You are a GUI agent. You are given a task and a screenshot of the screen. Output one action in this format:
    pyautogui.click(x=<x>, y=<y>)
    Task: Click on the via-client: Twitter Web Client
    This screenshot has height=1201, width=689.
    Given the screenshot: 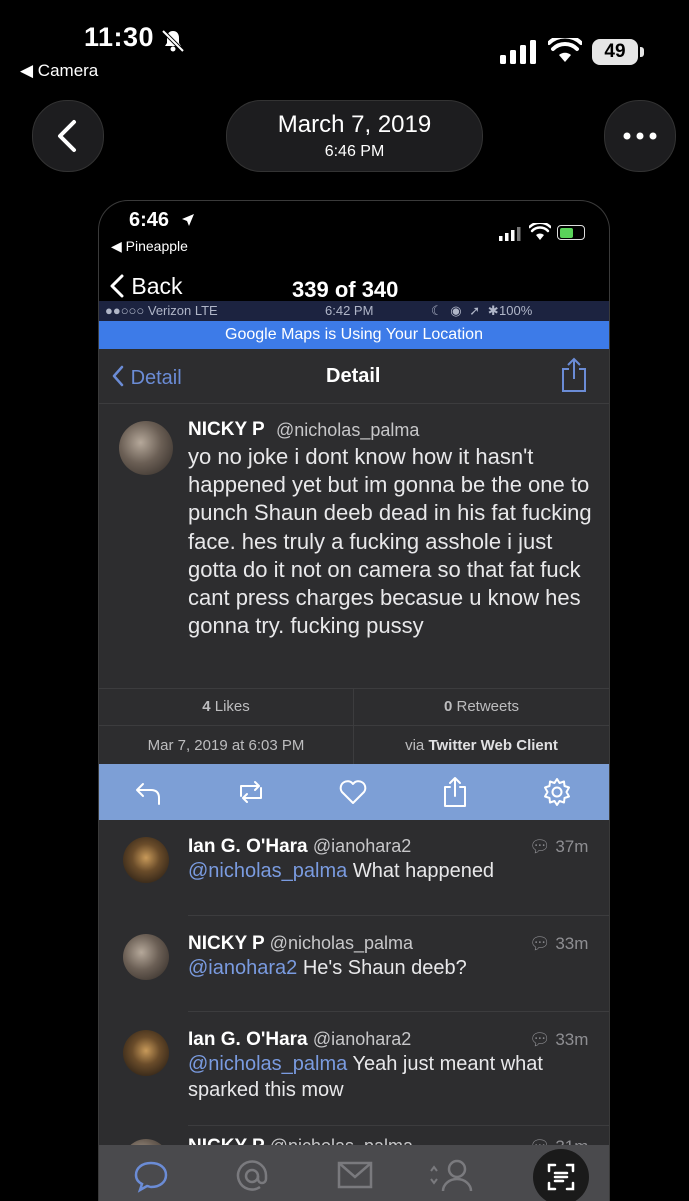 What is the action you would take?
    pyautogui.click(x=493, y=745)
    